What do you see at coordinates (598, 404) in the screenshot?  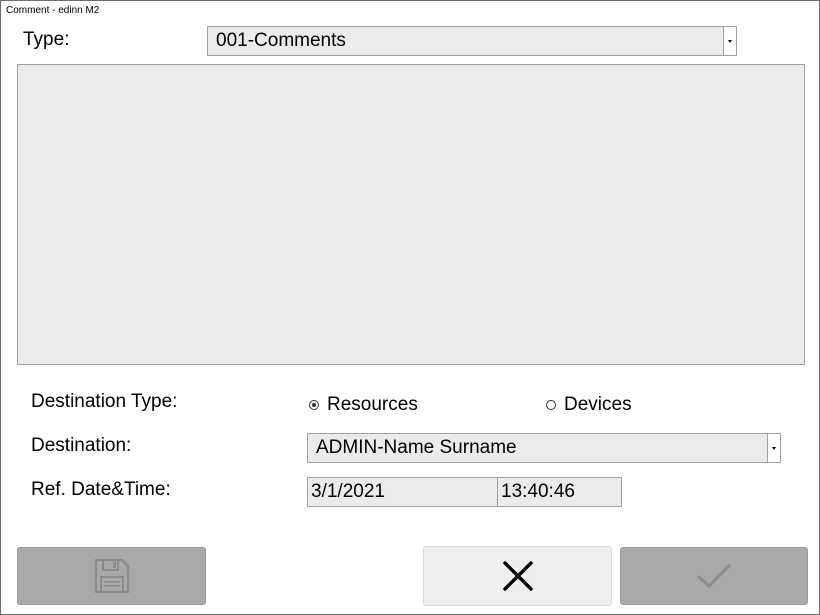 I see `radio-devices-label: Devices` at bounding box center [598, 404].